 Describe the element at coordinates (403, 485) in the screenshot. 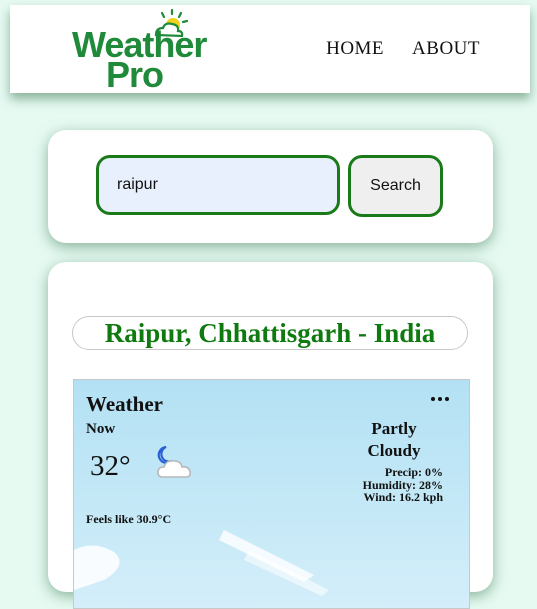

I see `weather-details: Precip: 0% Humidity: 28% Wind: 16.2 kph` at that location.